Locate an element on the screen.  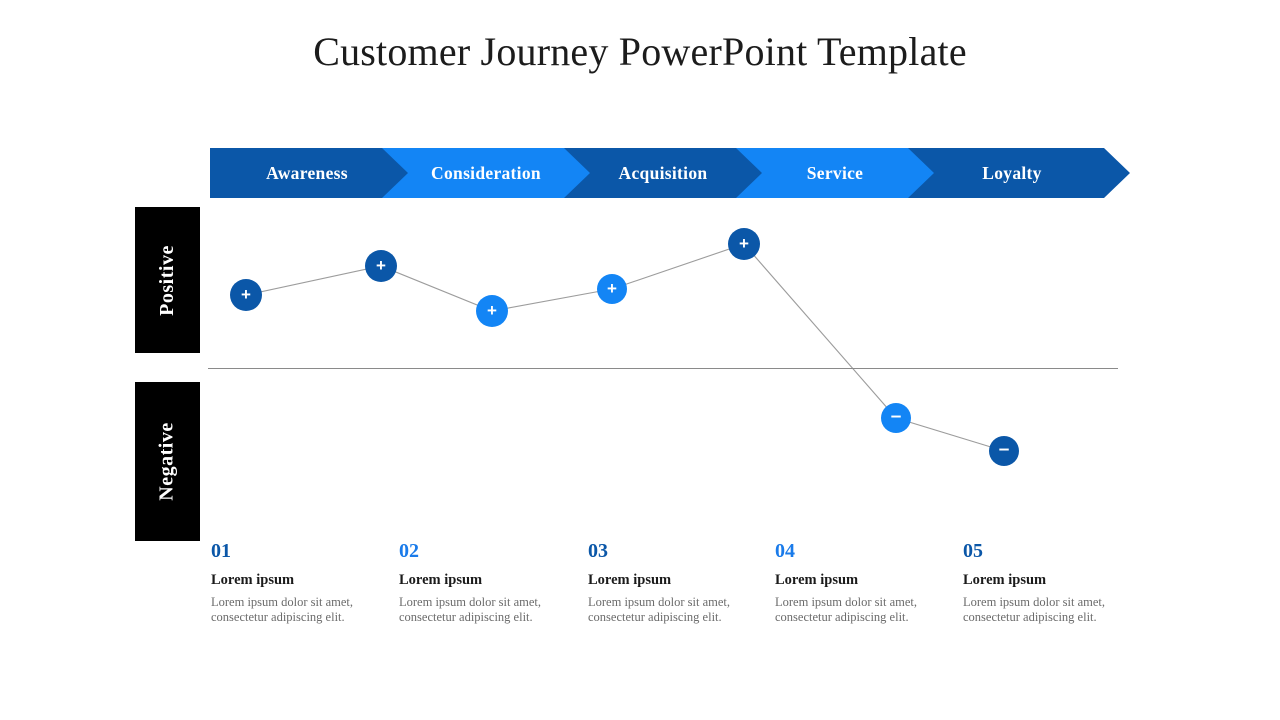
axis-label-positive-text: Positive is located at coordinates (167, 280).